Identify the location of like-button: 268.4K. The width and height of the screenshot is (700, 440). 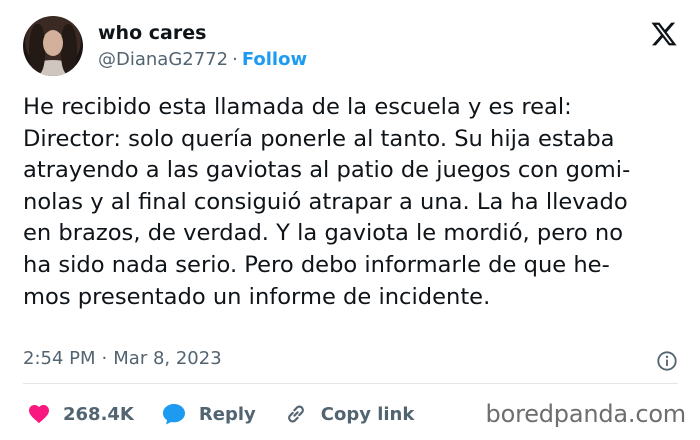
(78, 414).